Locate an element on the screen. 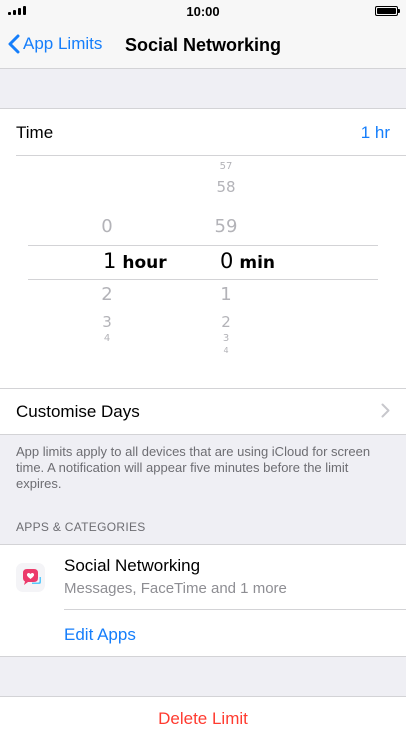 The width and height of the screenshot is (406, 736). chevron-right-icon is located at coordinates (385, 410).